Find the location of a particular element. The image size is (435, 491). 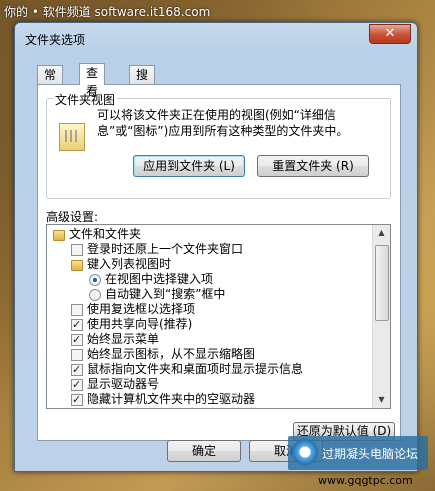

forum-watermark: 过期凝头电脑论坛 is located at coordinates (358, 453).